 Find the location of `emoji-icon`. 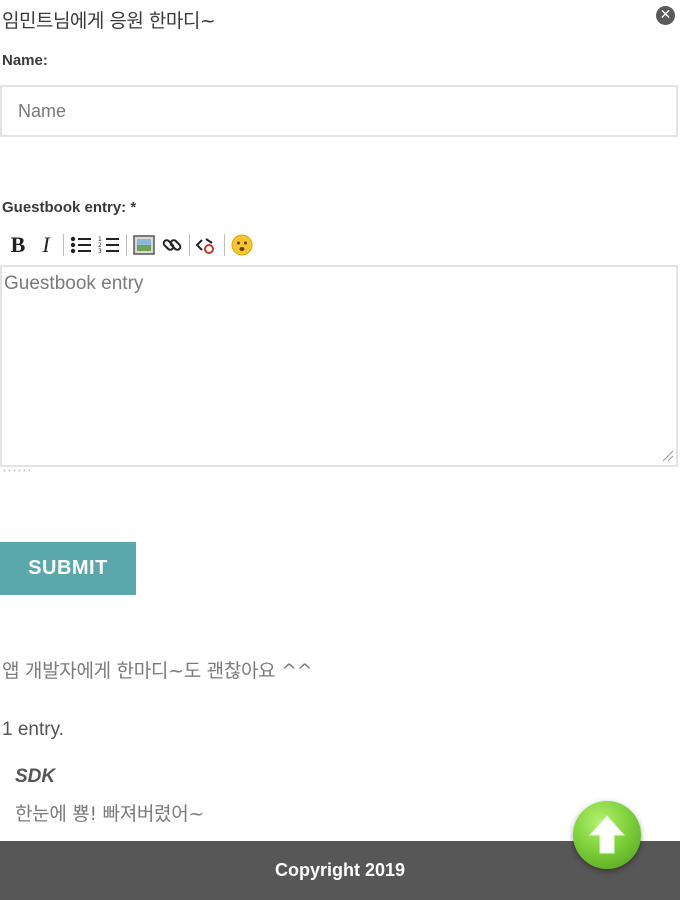

emoji-icon is located at coordinates (242, 245).